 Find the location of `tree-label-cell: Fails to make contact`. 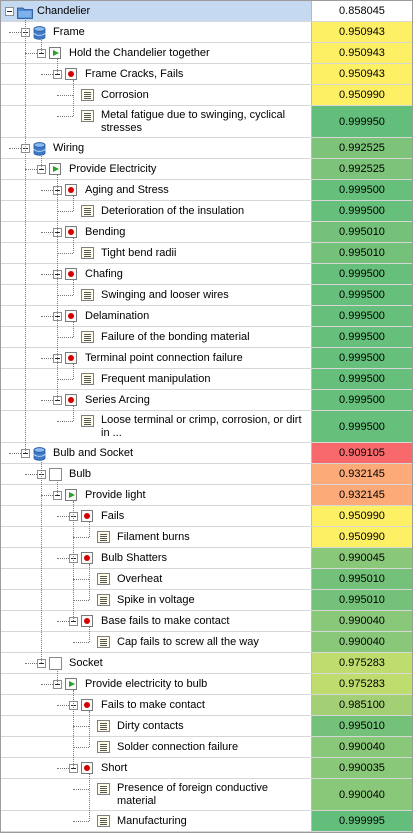

tree-label-cell: Fails to make contact is located at coordinates (156, 705).